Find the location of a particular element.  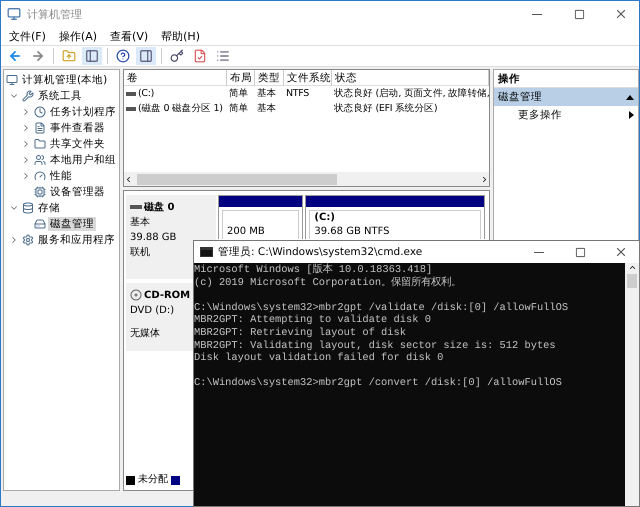

disk-detail: 联机 is located at coordinates (140, 253).